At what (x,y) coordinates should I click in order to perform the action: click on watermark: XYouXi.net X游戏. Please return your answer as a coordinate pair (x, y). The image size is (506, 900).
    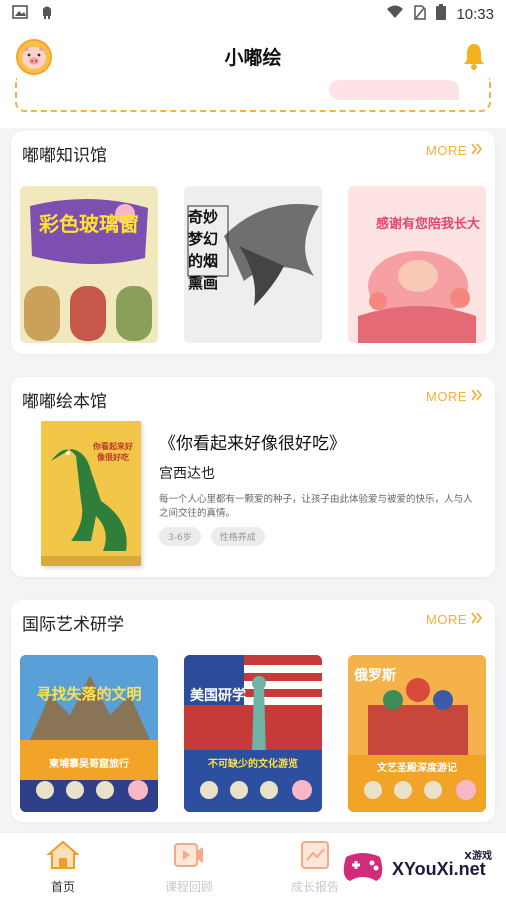
    Looking at the image, I should click on (420, 869).